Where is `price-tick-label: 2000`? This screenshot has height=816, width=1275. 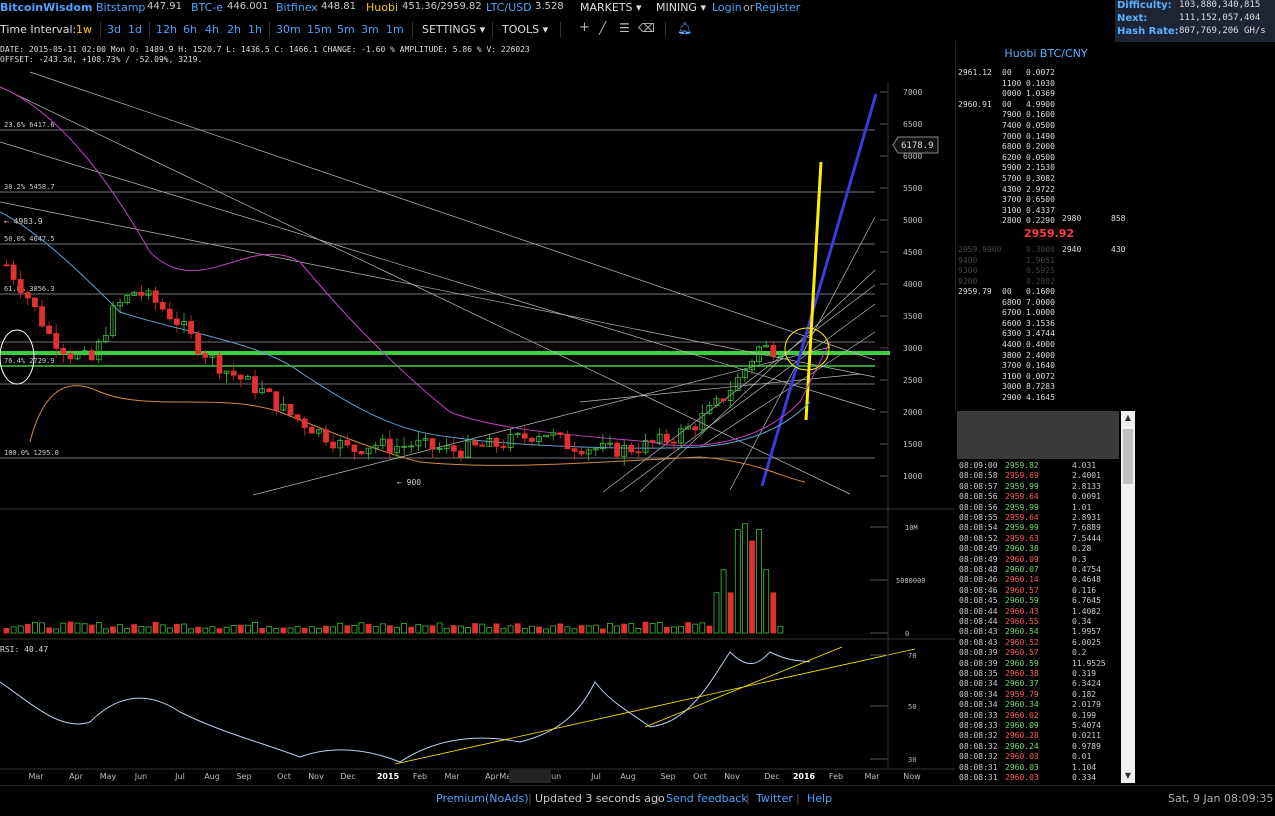 price-tick-label: 2000 is located at coordinates (912, 412).